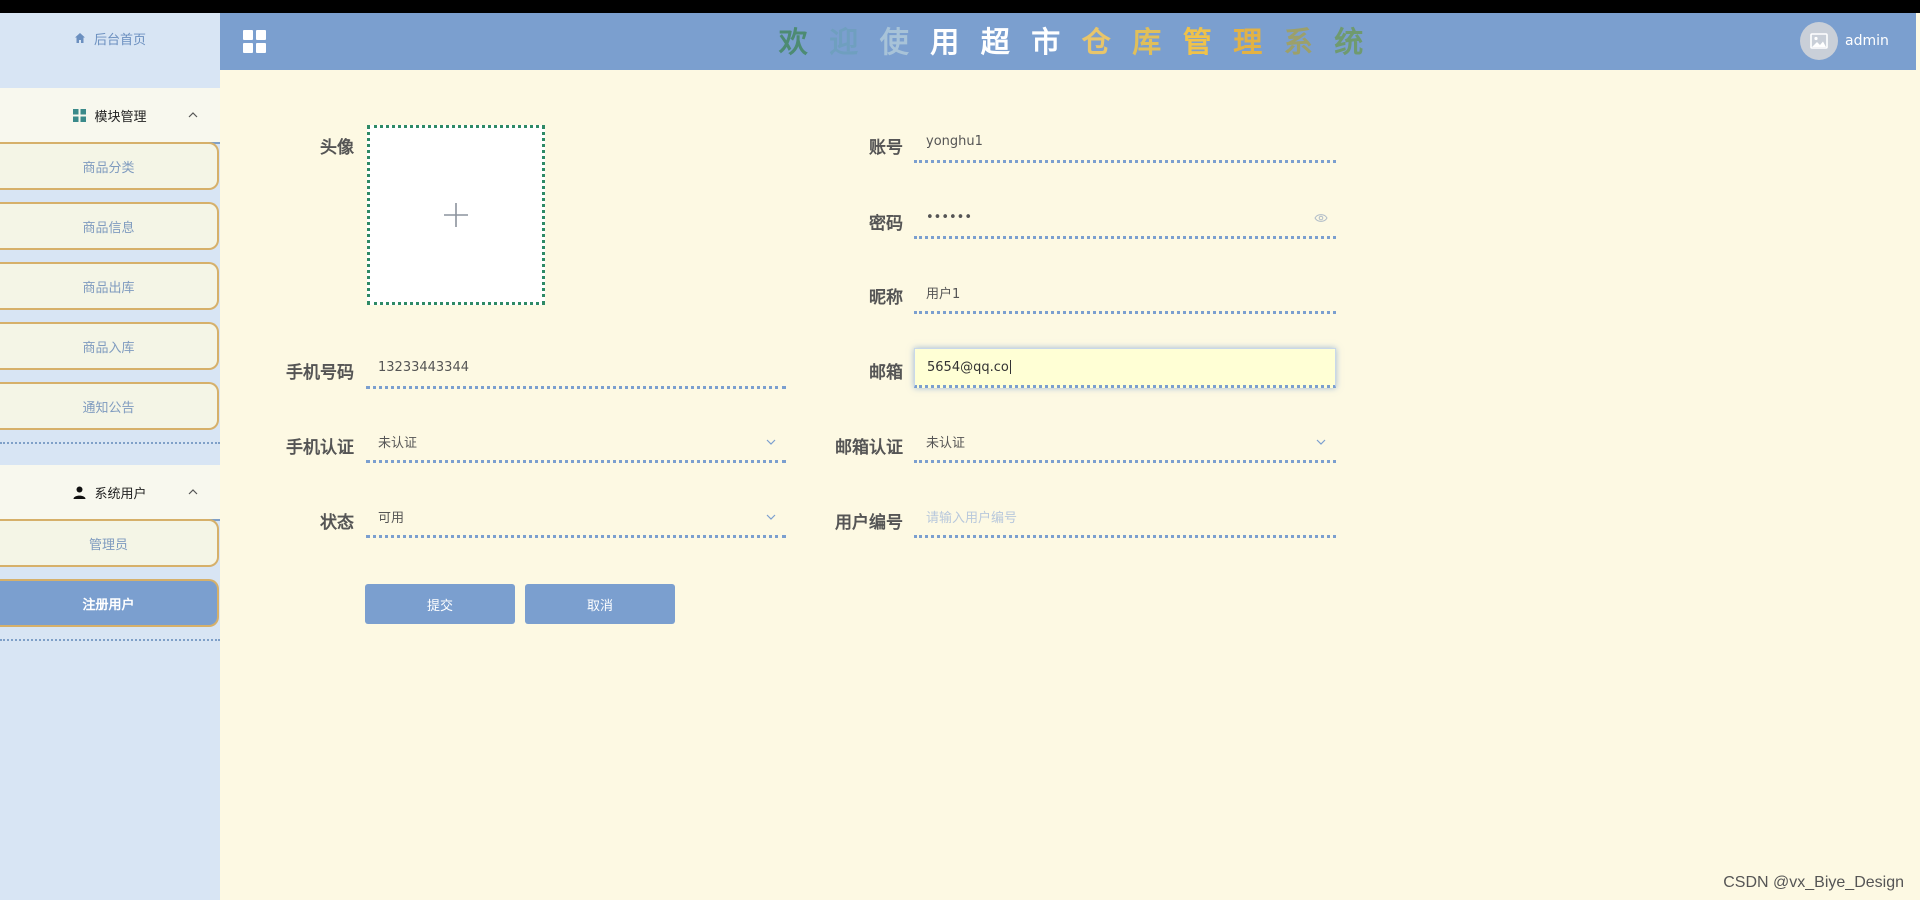 The image size is (1920, 900). I want to click on sidebar-item-admin: 管理员, so click(109, 543).